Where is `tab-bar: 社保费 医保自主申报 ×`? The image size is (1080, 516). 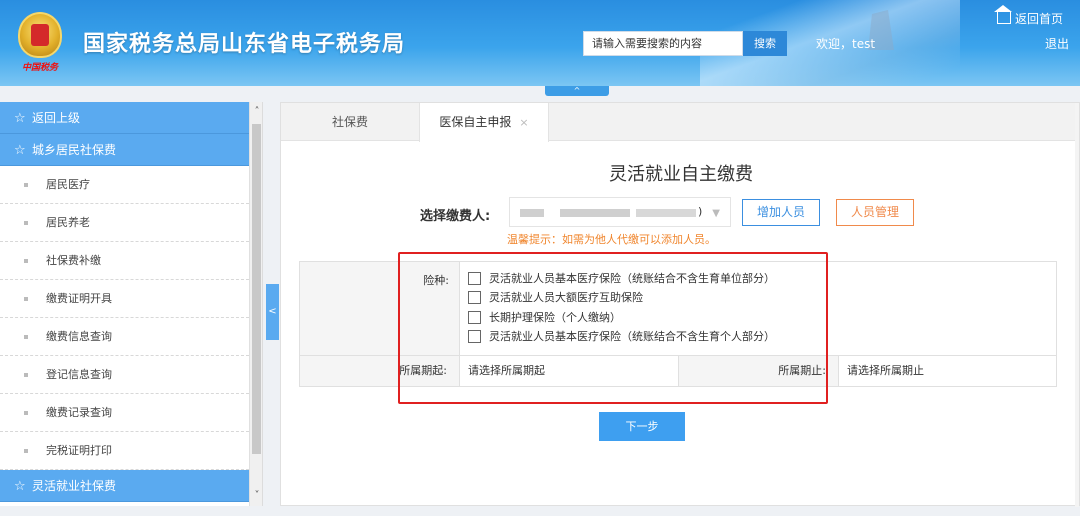
tab-bar: 社保费 医保自主申报 × is located at coordinates (680, 122).